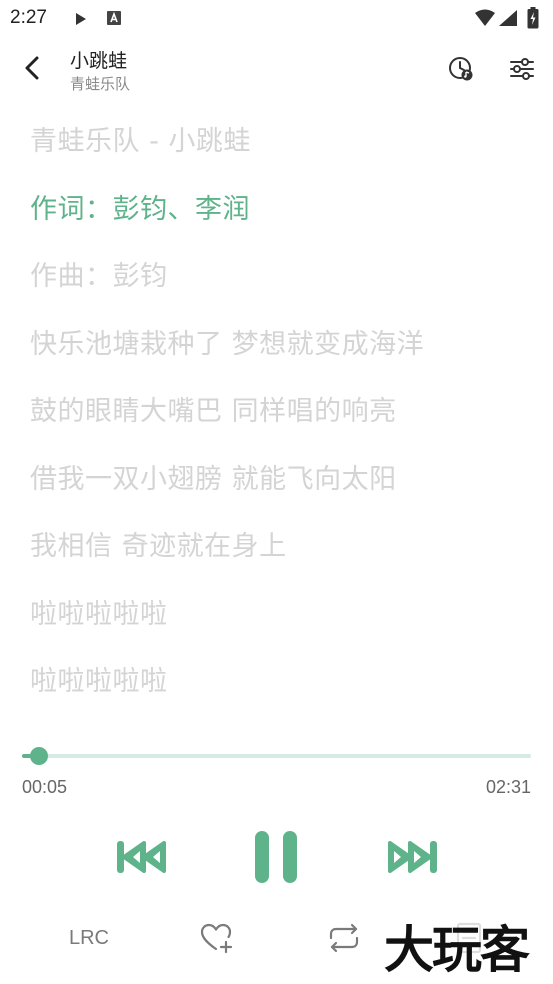 The image size is (553, 984). Describe the element at coordinates (45, 787) in the screenshot. I see `current-time: 00:05` at that location.